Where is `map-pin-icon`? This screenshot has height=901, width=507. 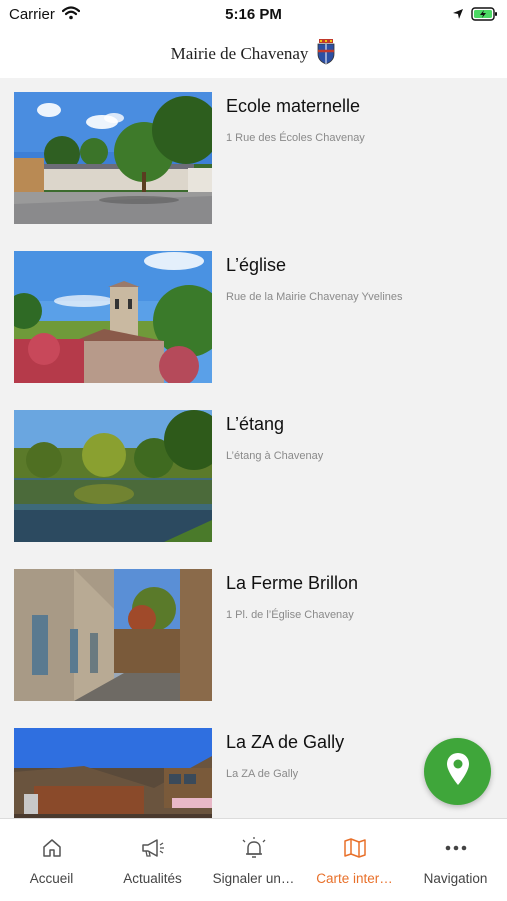
map-pin-icon is located at coordinates (458, 771).